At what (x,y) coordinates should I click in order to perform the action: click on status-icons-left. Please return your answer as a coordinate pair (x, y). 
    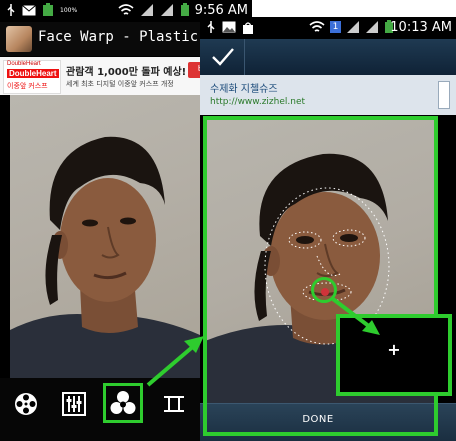
    Looking at the image, I should click on (230, 27).